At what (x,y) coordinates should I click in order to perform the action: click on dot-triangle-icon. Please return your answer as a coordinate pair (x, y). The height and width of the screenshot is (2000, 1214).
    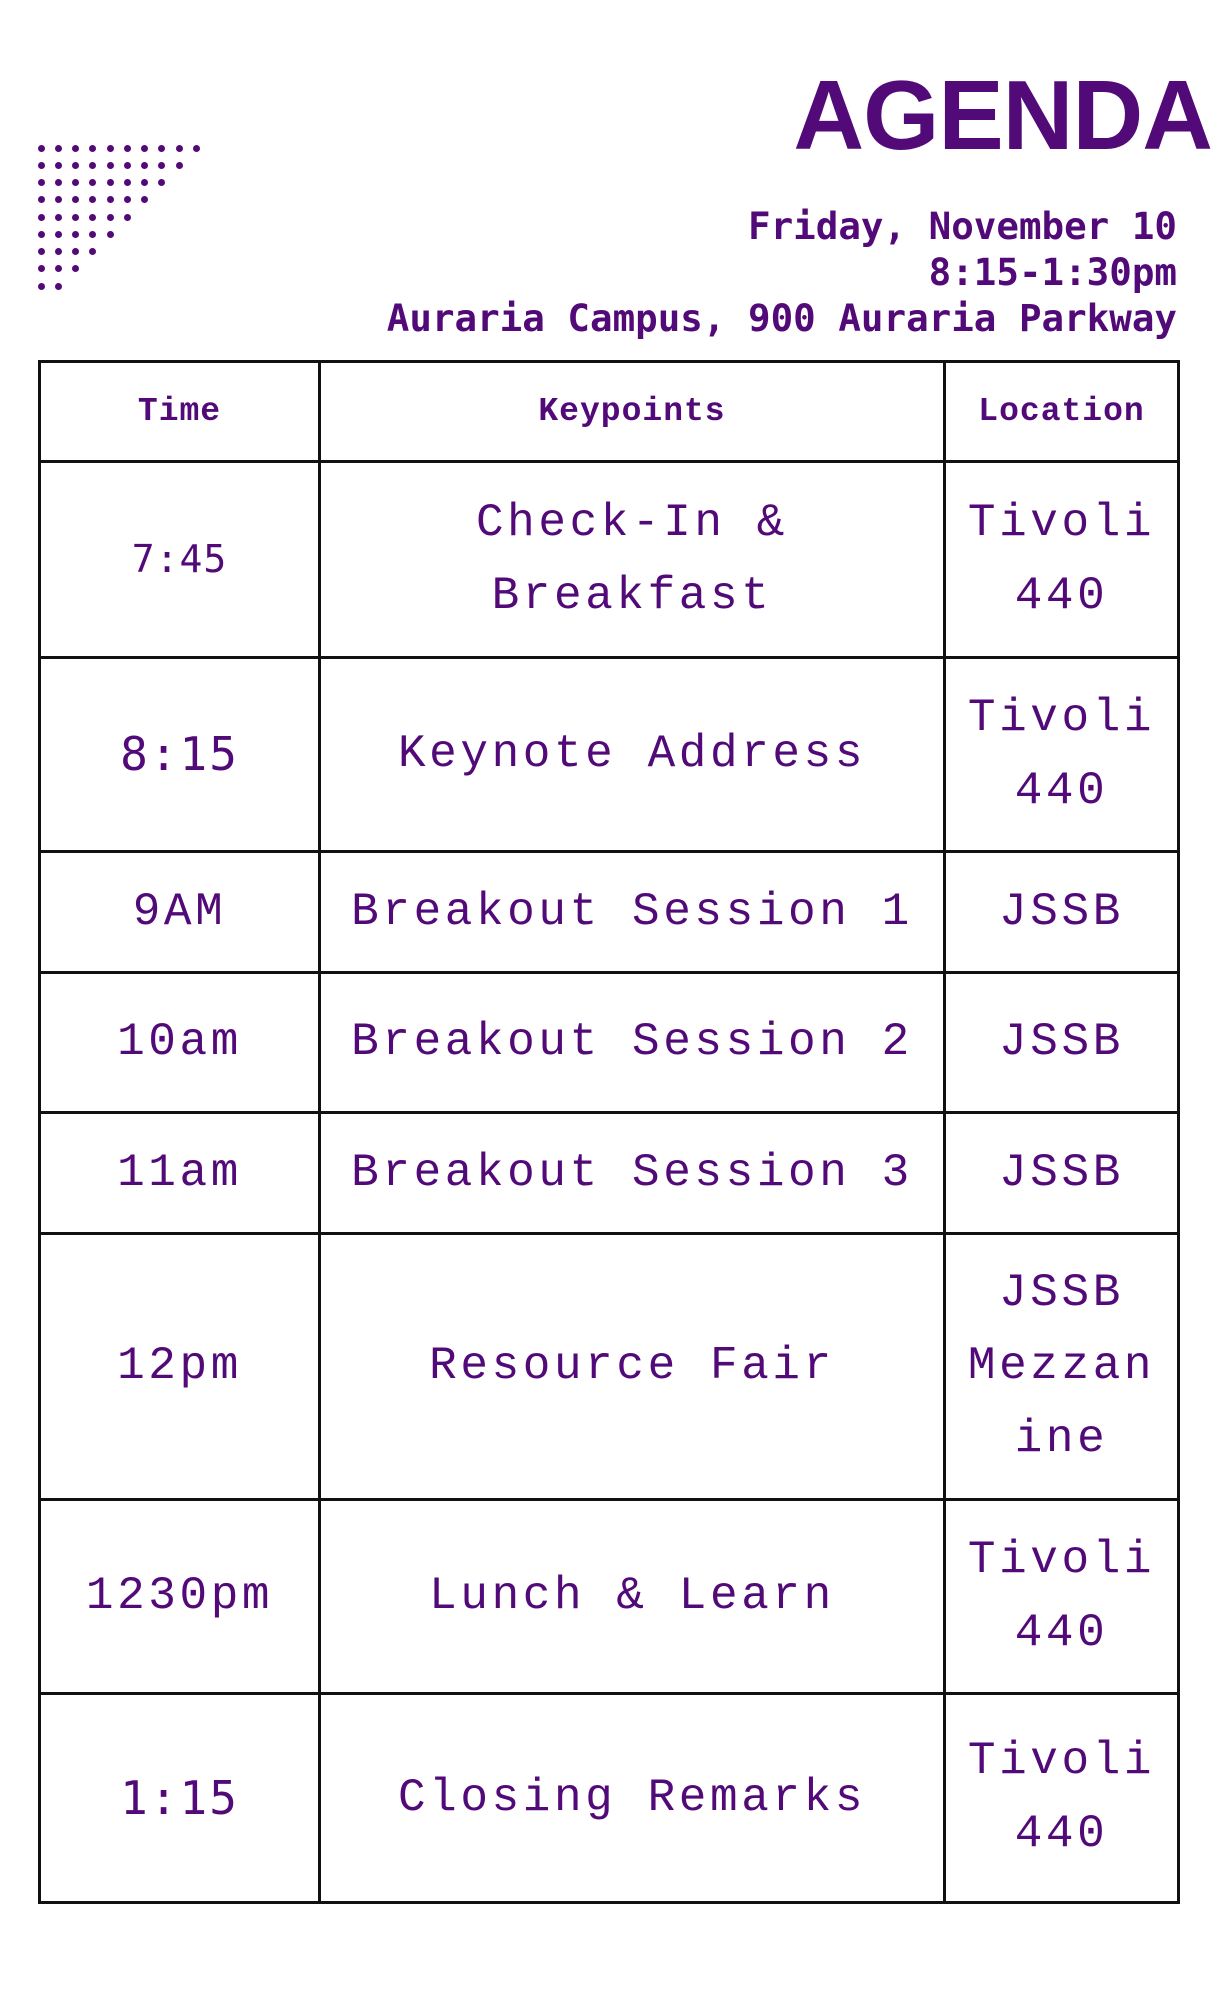
    Looking at the image, I should click on (110, 165).